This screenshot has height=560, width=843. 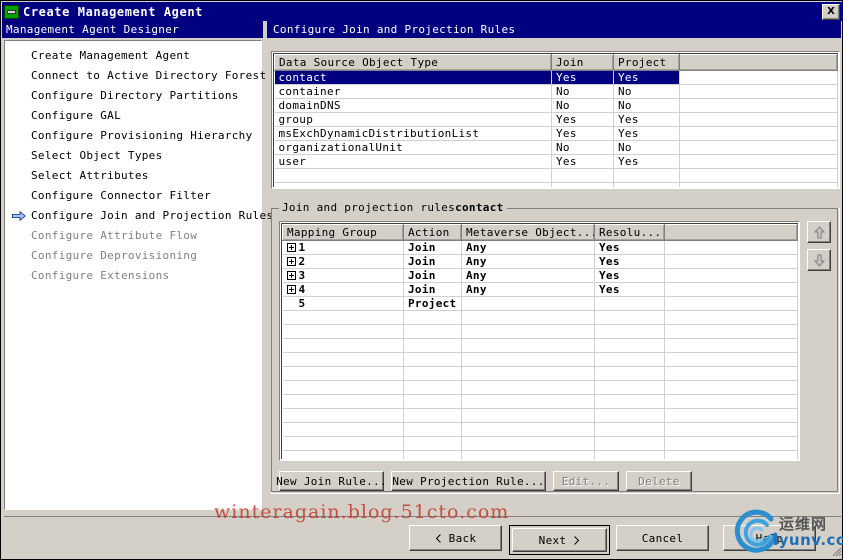 What do you see at coordinates (135, 76) in the screenshot?
I see `sidebar-step-1: Connect to Active Directory Forest` at bounding box center [135, 76].